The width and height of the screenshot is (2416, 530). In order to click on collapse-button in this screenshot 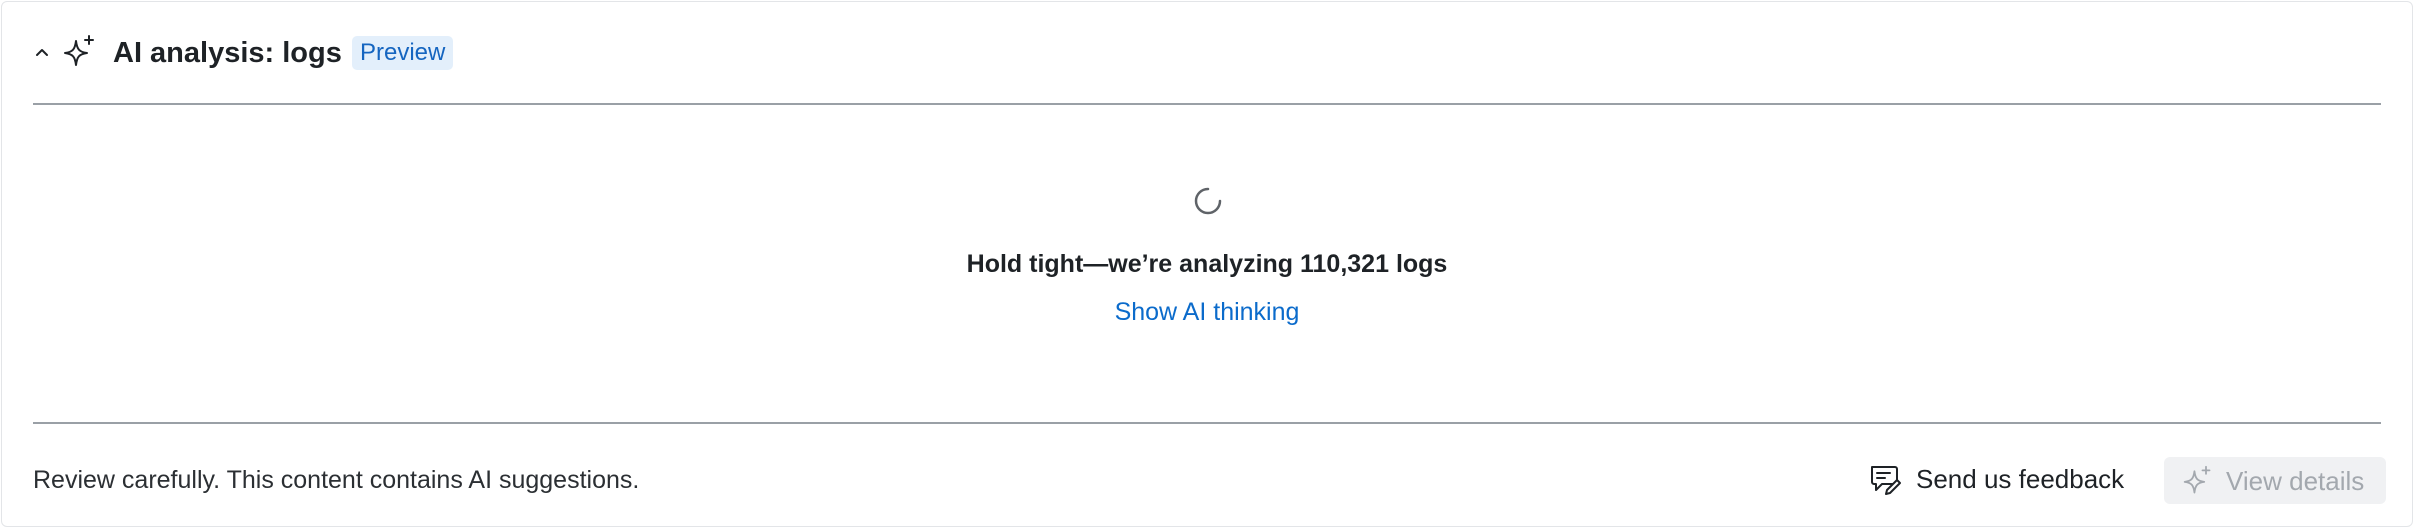, I will do `click(42, 52)`.